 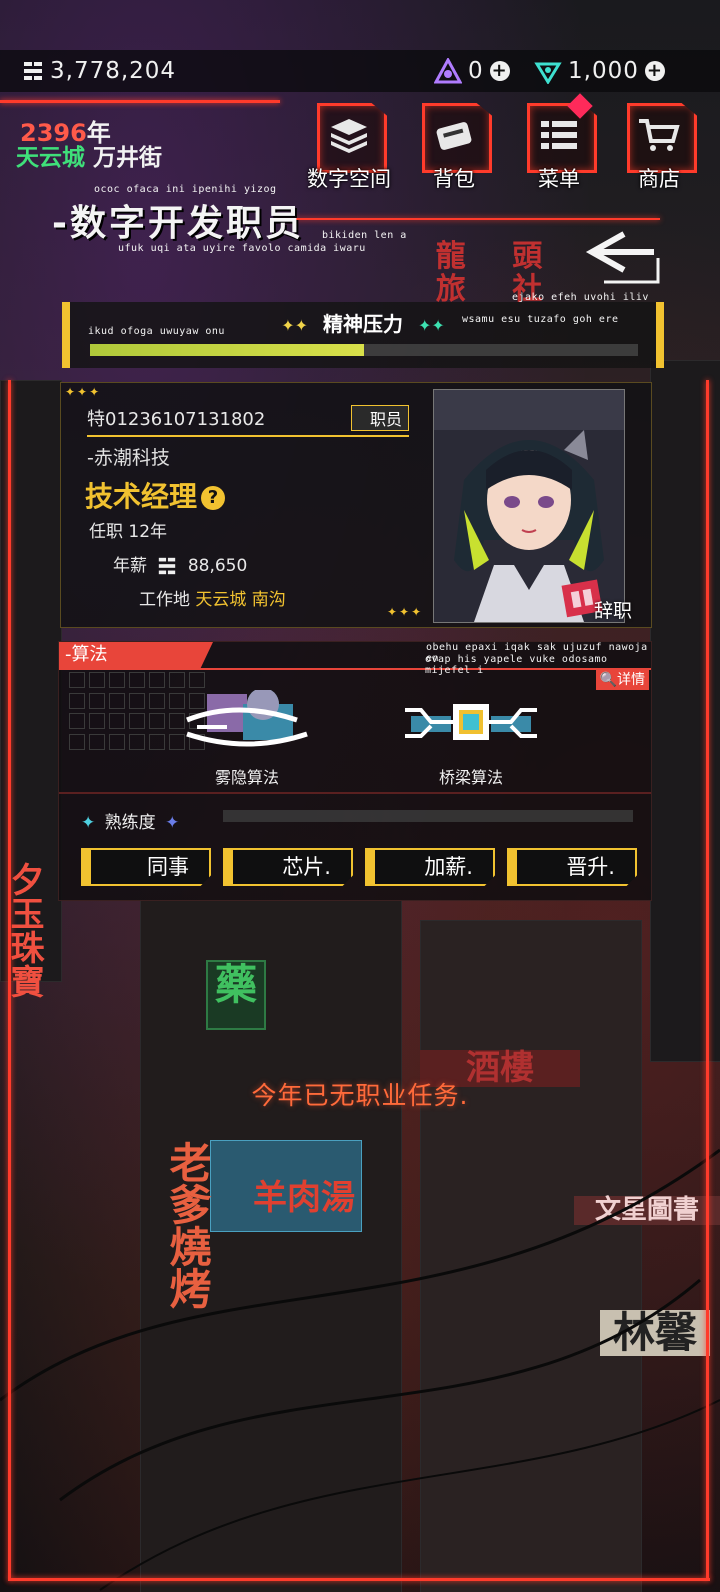 What do you see at coordinates (588, 599) in the screenshot?
I see `resign-button: 辞职` at bounding box center [588, 599].